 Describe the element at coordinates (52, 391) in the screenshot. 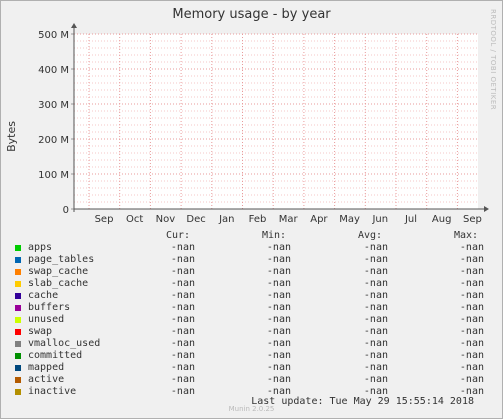

I see `legend-label: inactive` at that location.